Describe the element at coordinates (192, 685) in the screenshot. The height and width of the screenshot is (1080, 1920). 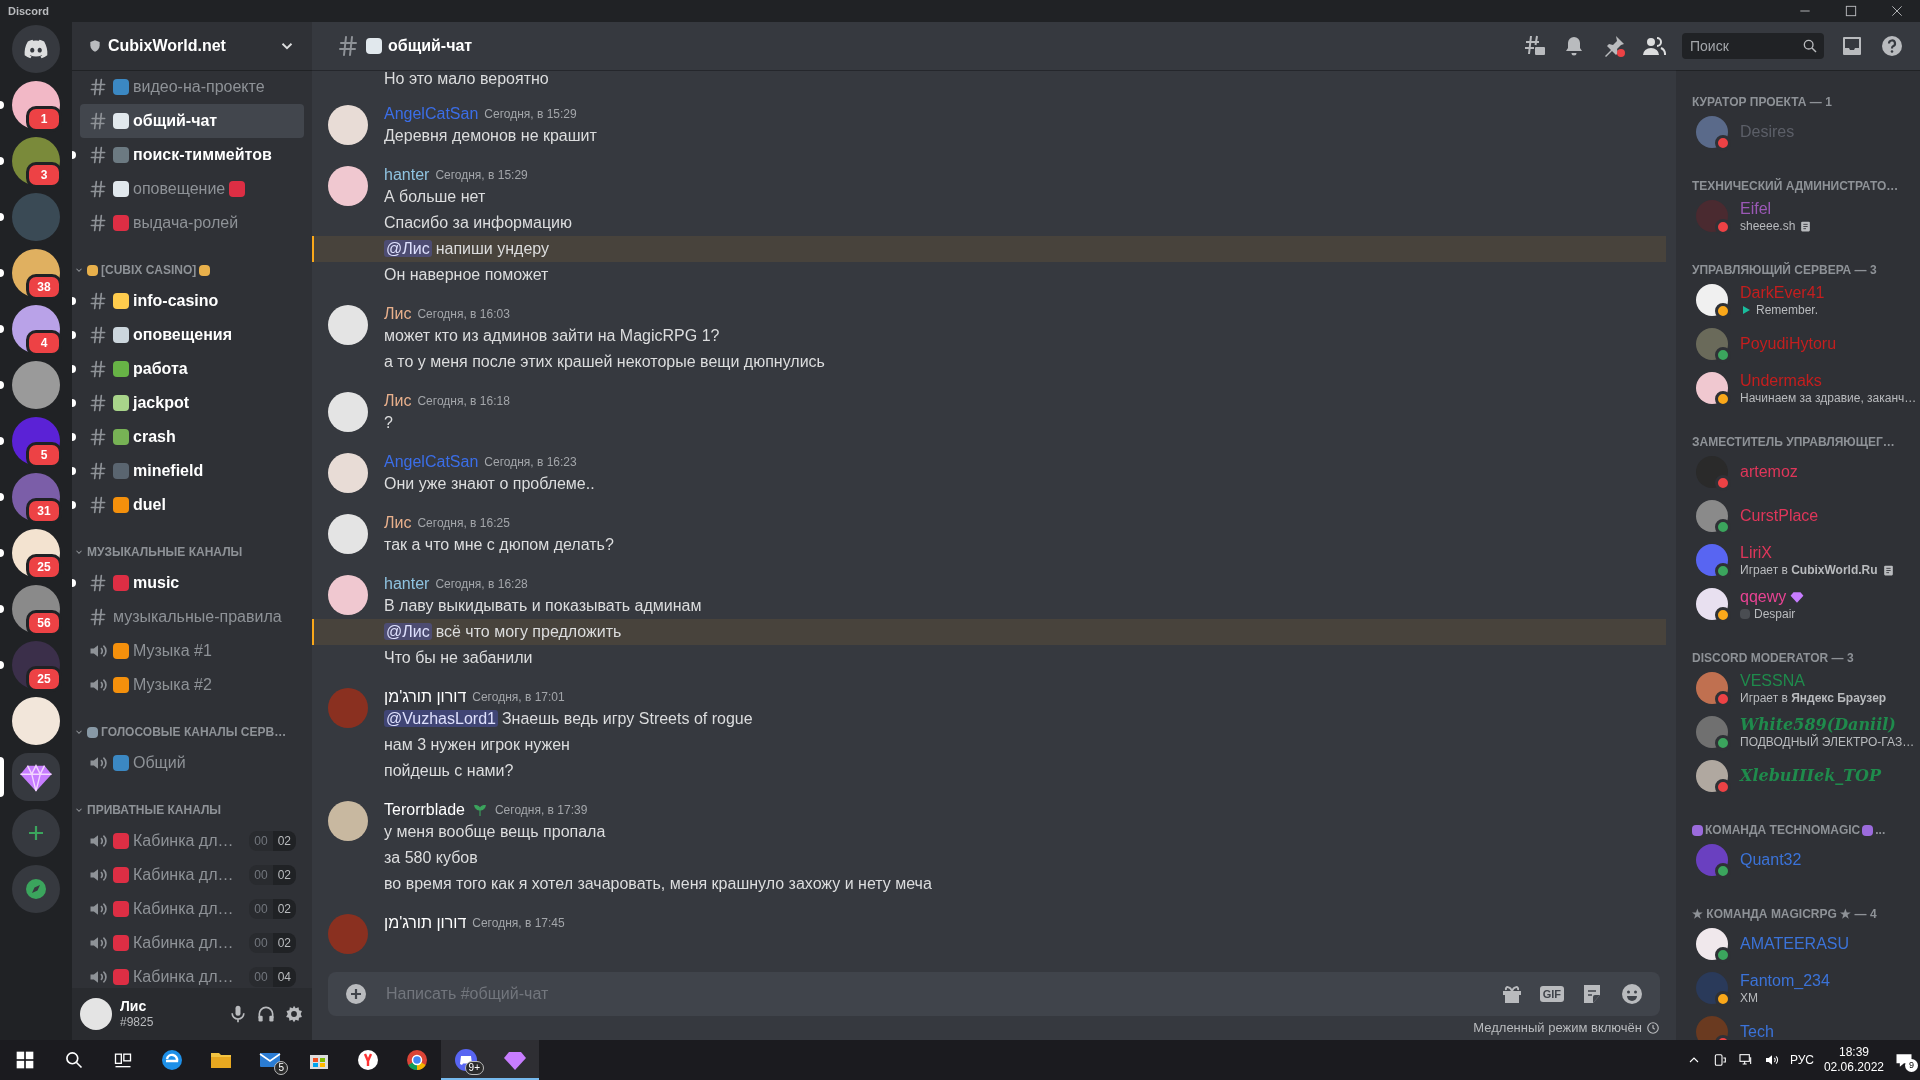
I see `channel-item: Музыка #2` at that location.